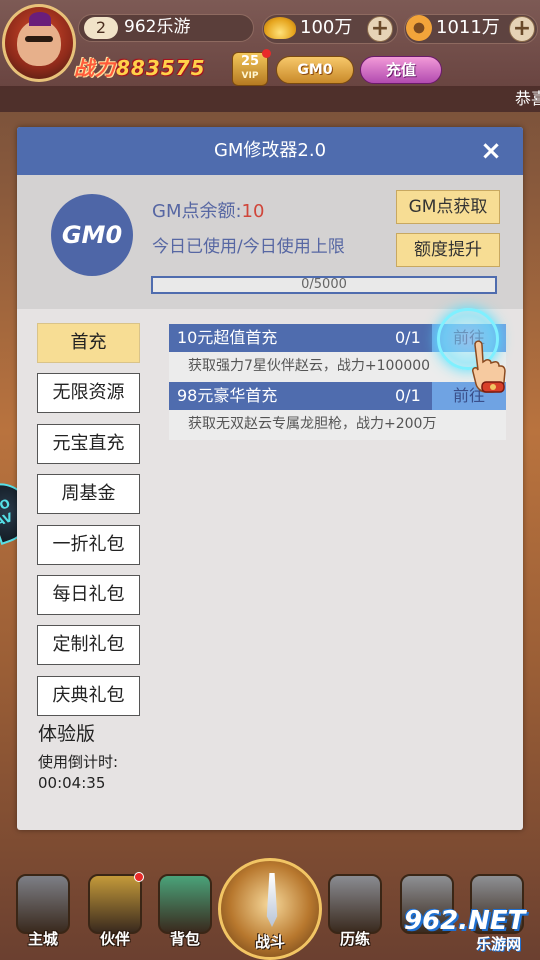  I want to click on avatar-face, so click(39, 39).